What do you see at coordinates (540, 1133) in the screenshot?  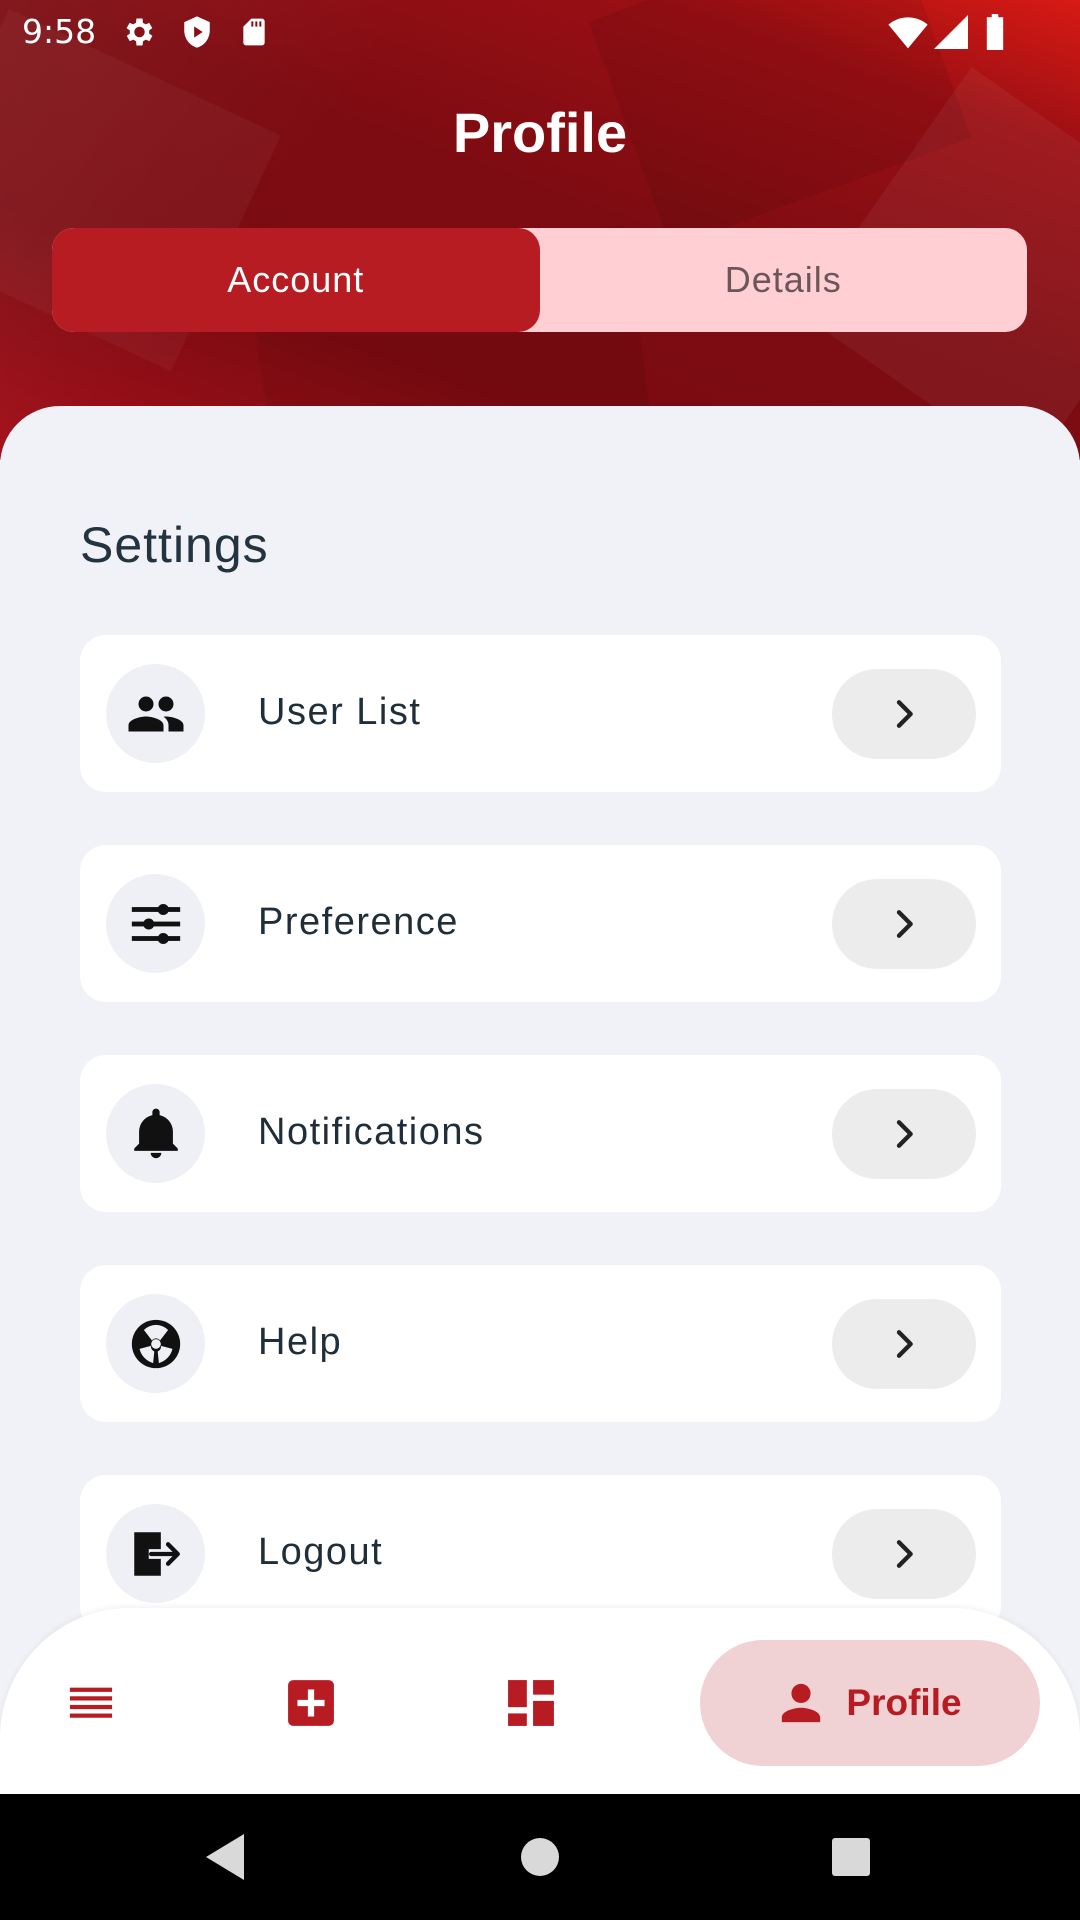 I see `settings-item-notifications: Notifications` at bounding box center [540, 1133].